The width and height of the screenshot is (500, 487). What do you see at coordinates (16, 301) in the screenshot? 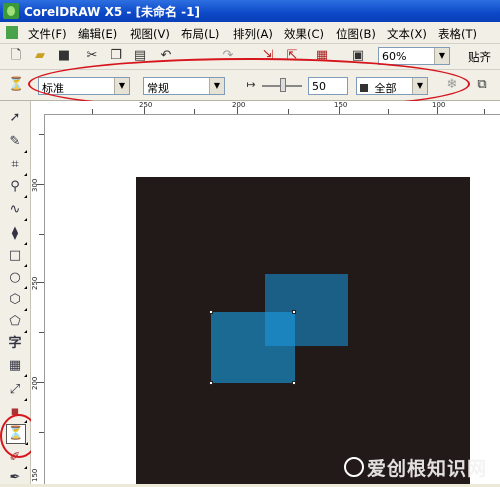
I see `polygon-tool-icon: ⬡` at bounding box center [16, 301].